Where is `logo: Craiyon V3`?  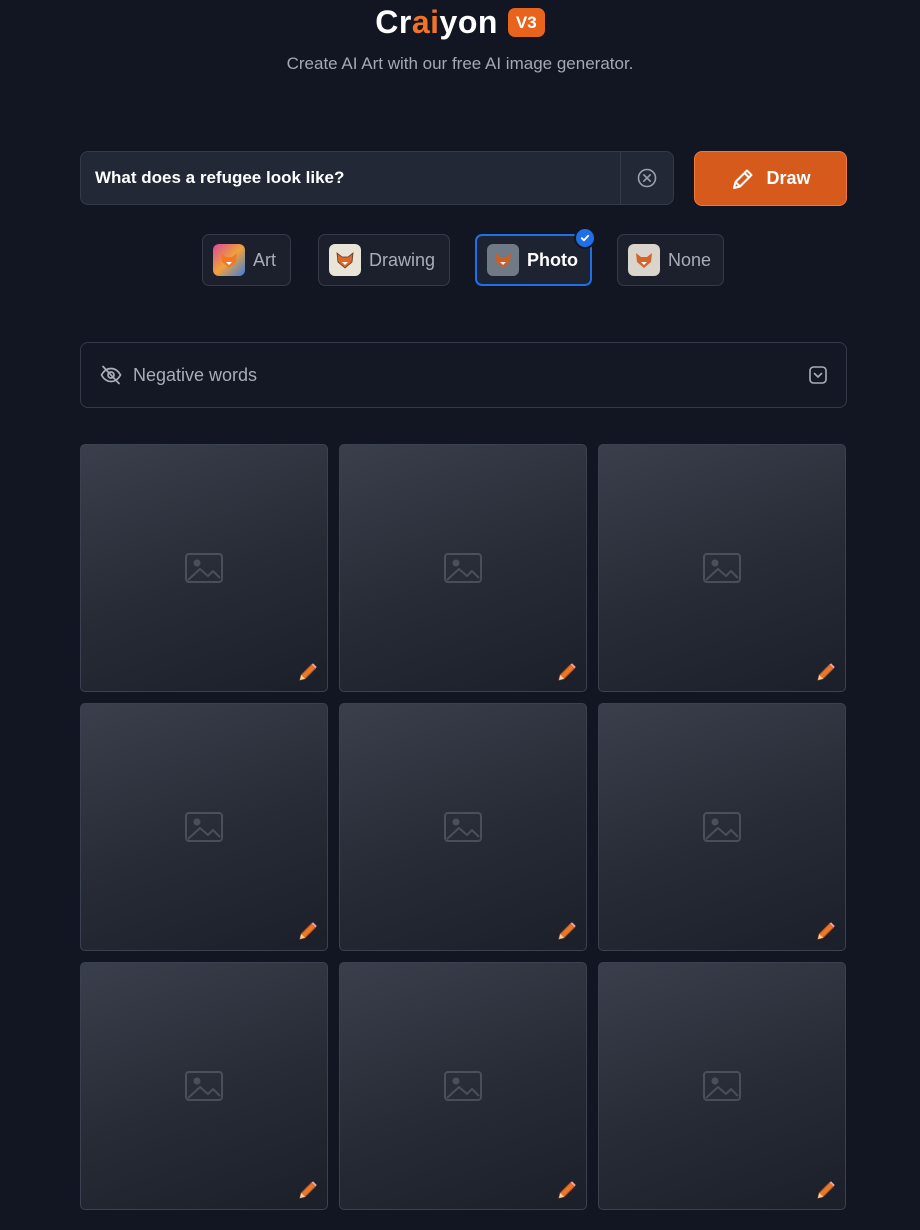 logo: Craiyon V3 is located at coordinates (460, 22).